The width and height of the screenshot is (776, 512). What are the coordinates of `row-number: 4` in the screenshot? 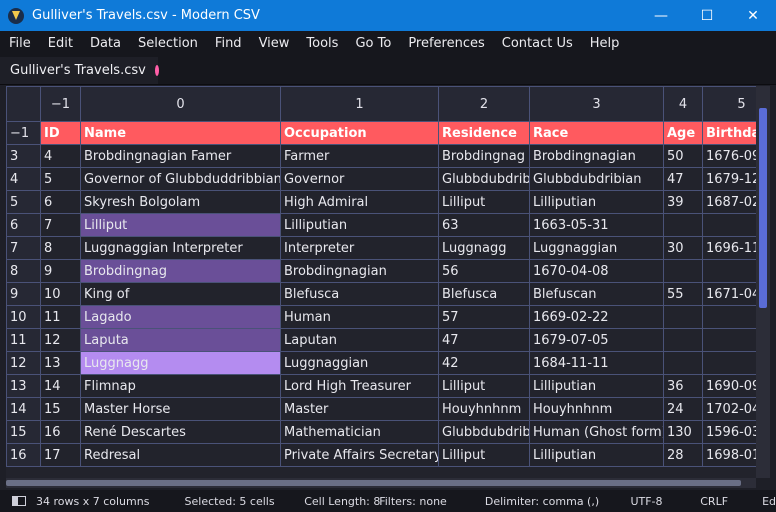 It's located at (23, 179).